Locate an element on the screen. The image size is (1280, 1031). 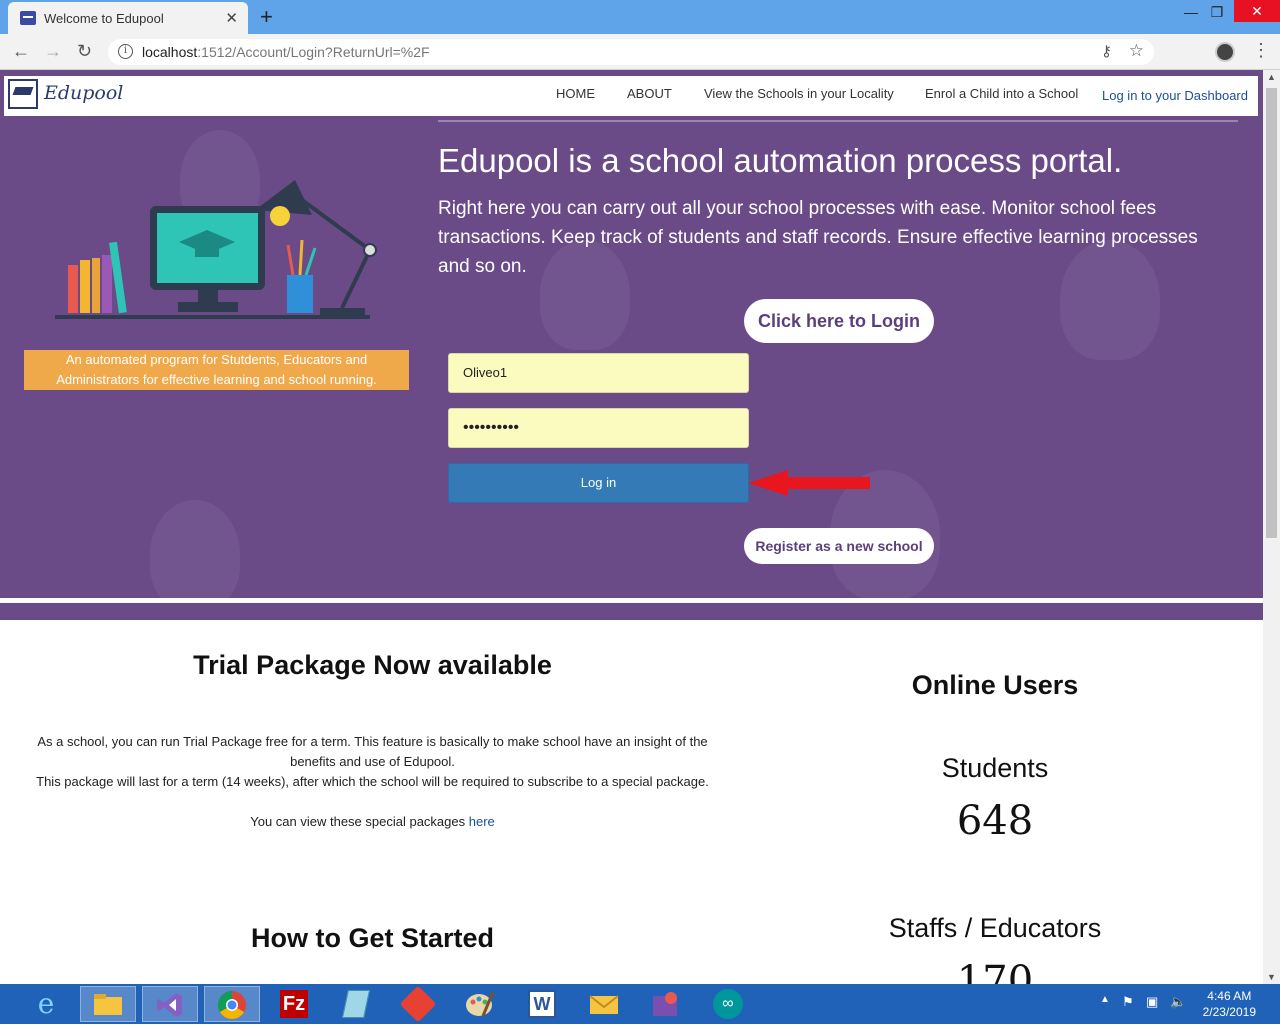
chrome-icon is located at coordinates (232, 1004).